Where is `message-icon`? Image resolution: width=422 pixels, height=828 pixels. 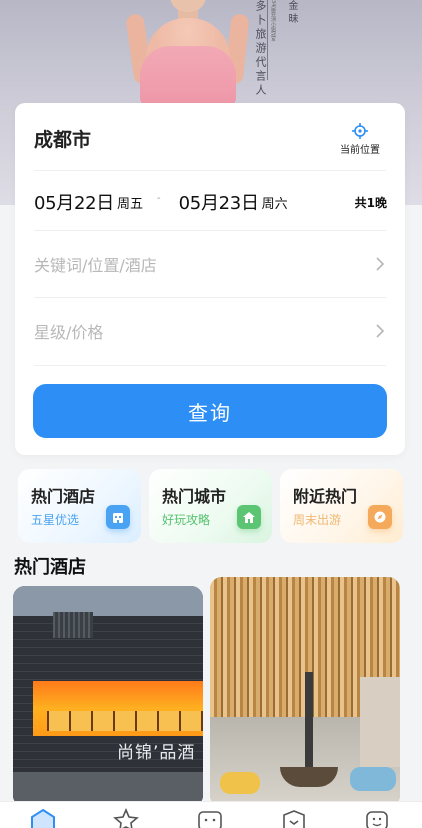
message-icon is located at coordinates (210, 819).